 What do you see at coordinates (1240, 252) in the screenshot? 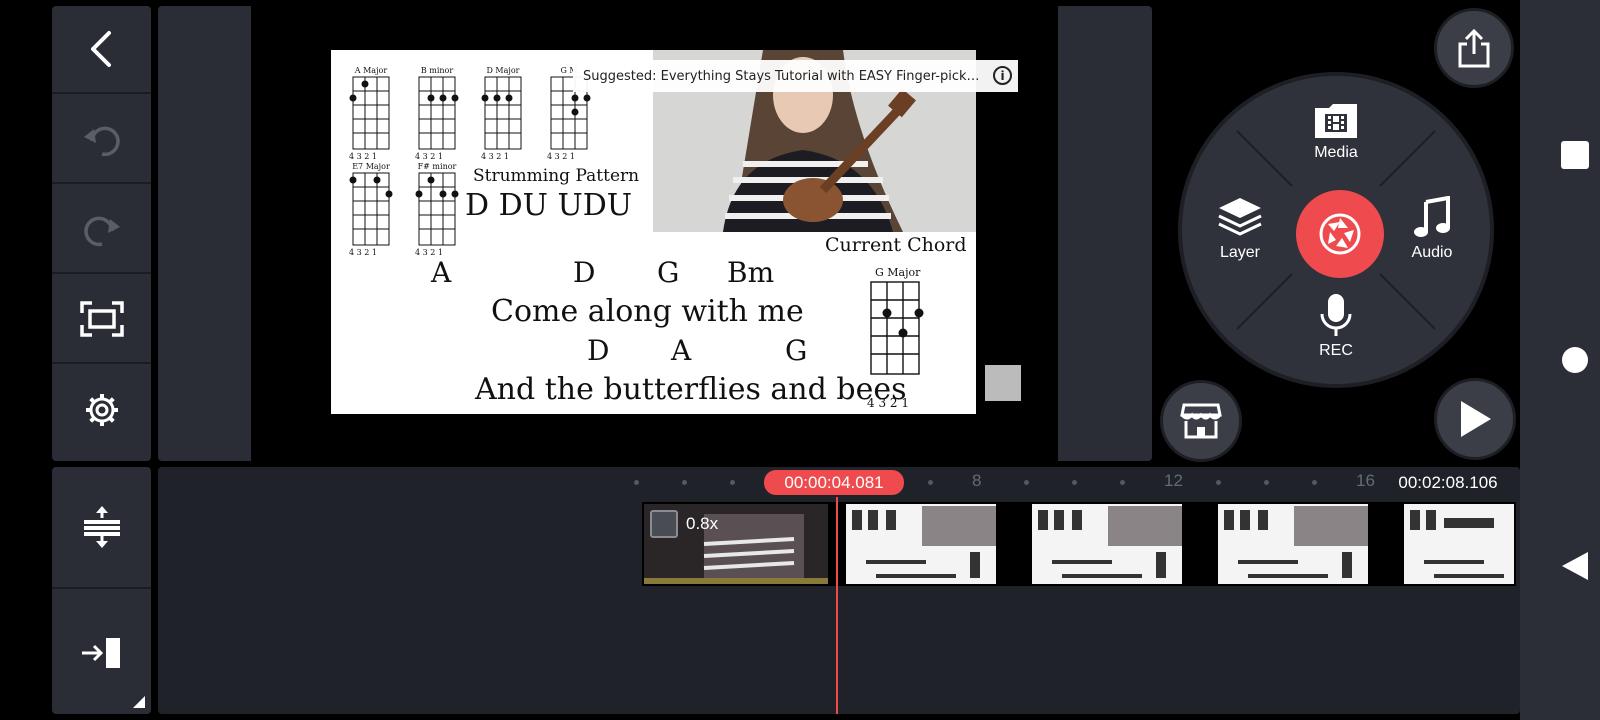
I see `layer-label: Layer` at bounding box center [1240, 252].